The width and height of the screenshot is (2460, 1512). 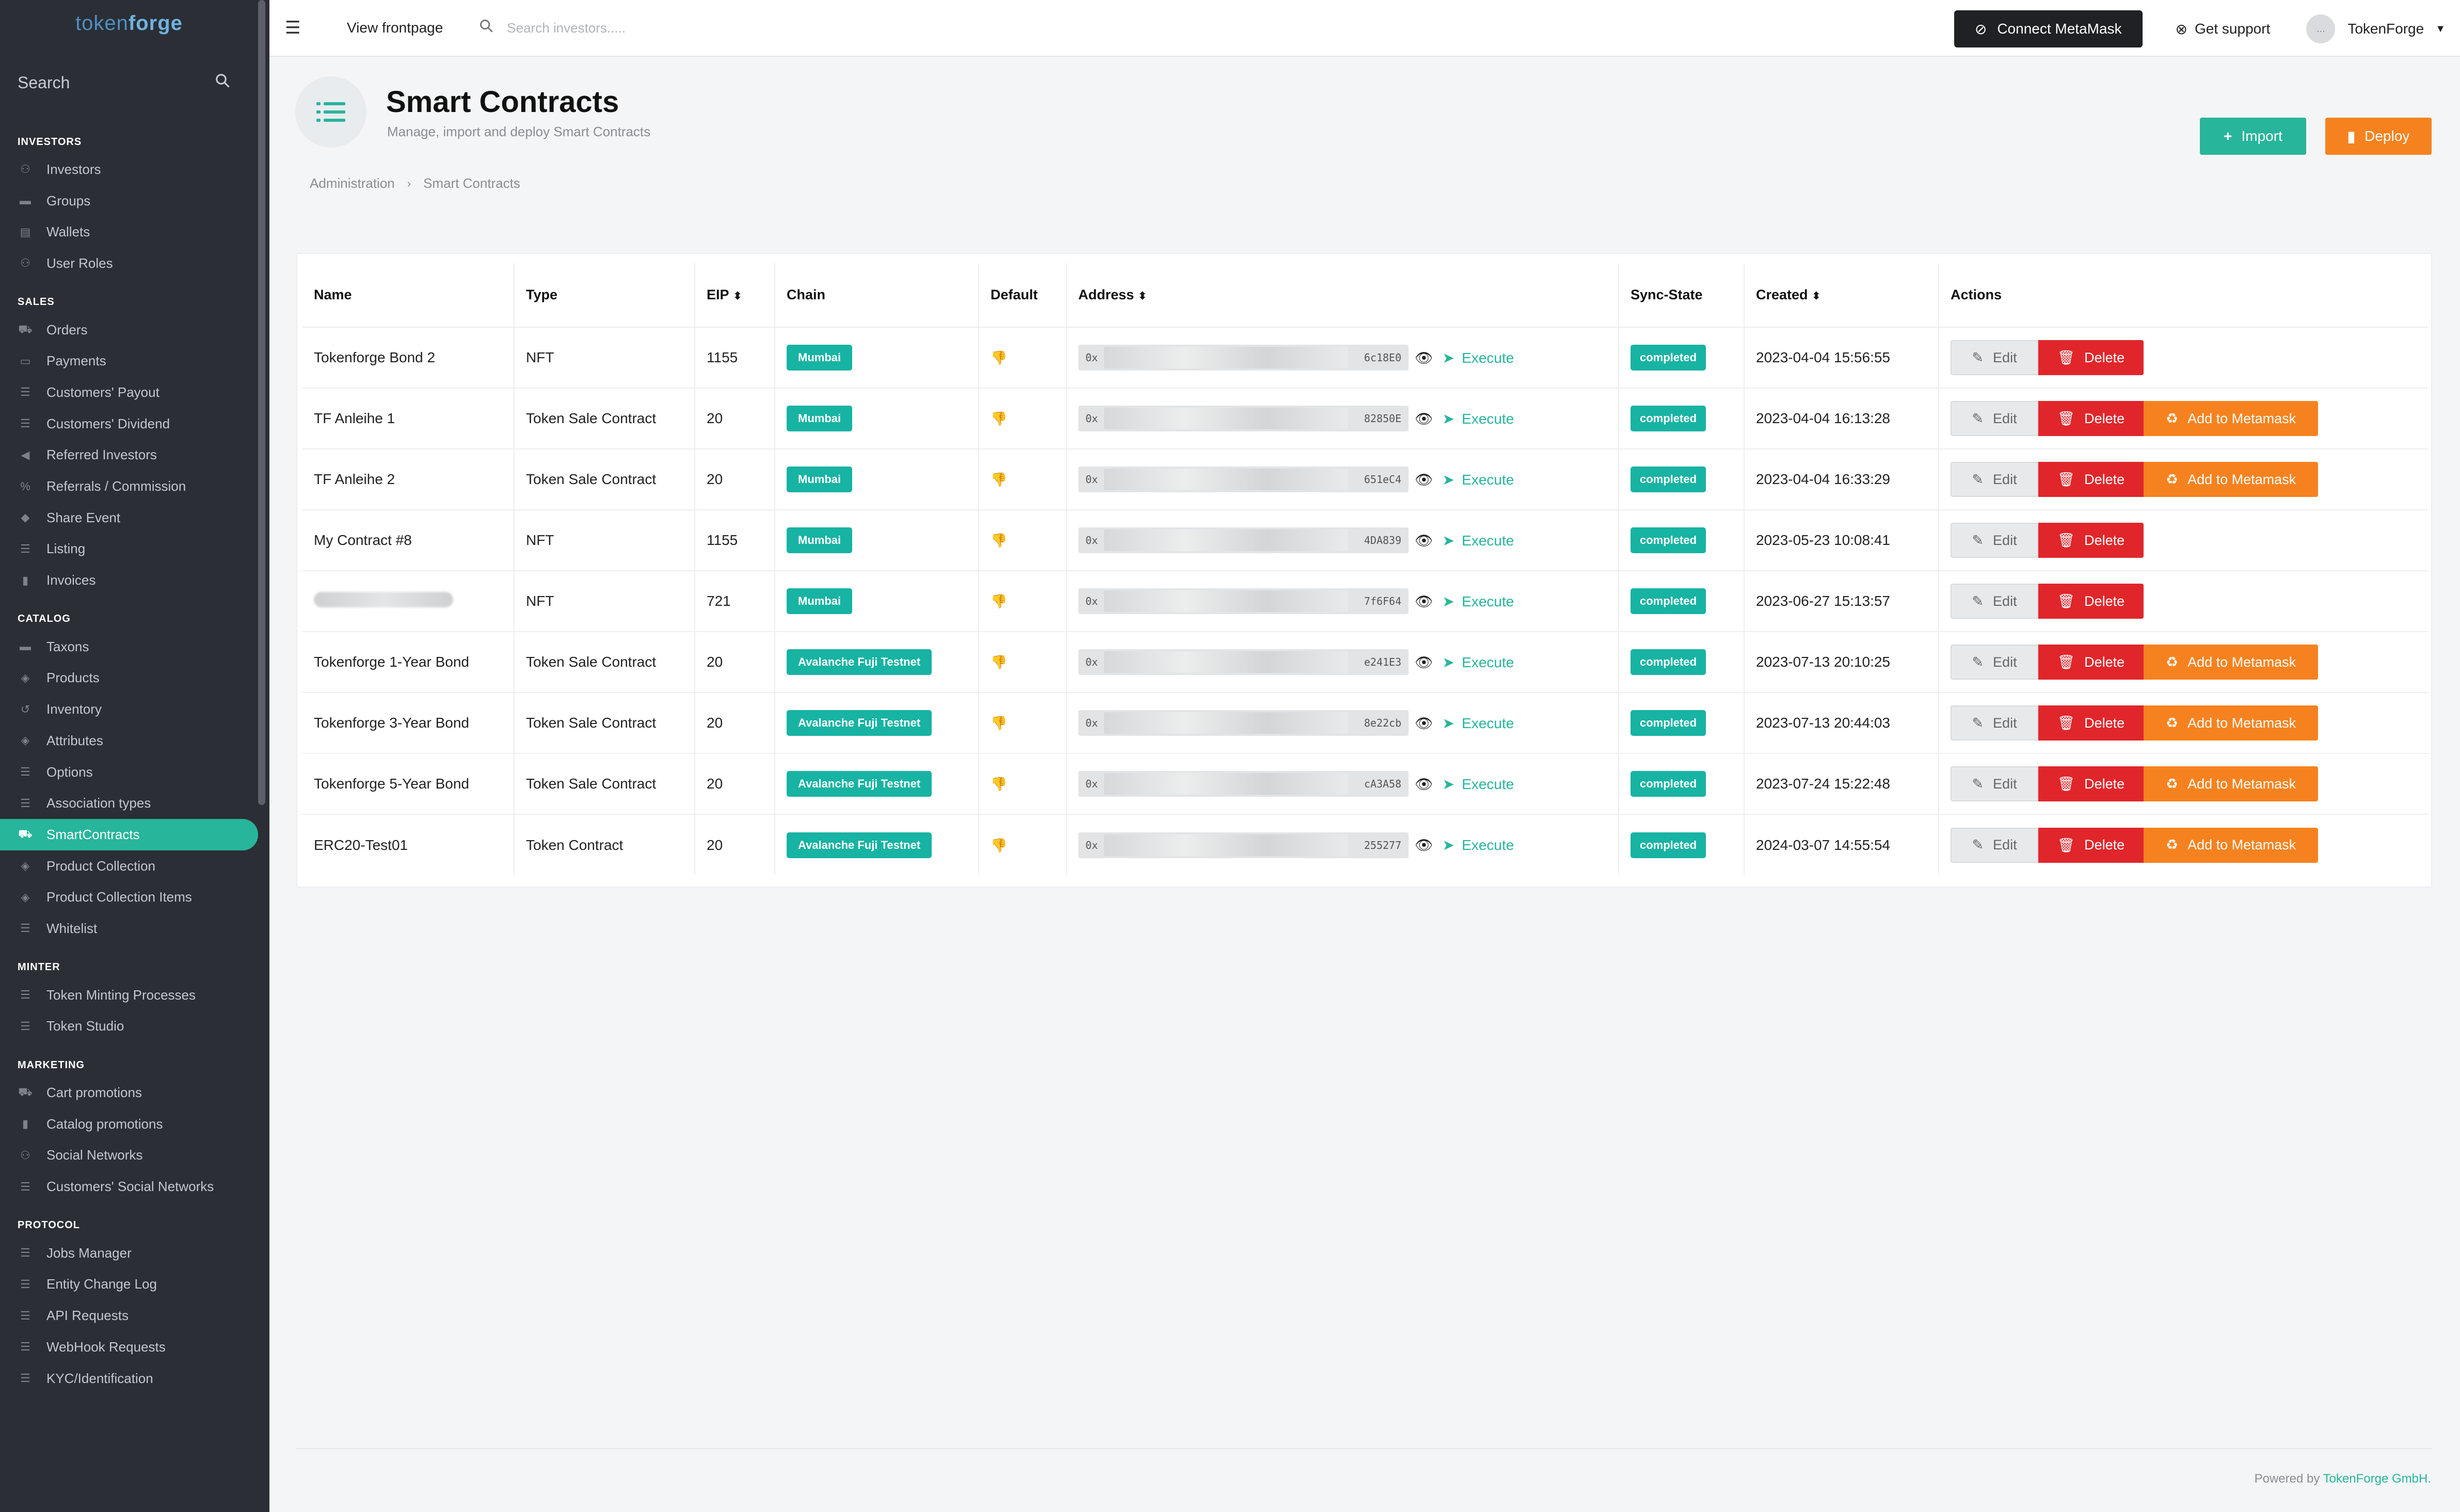 What do you see at coordinates (129, 928) in the screenshot?
I see `sidebar-item-whitelist: ☰ Whitelist` at bounding box center [129, 928].